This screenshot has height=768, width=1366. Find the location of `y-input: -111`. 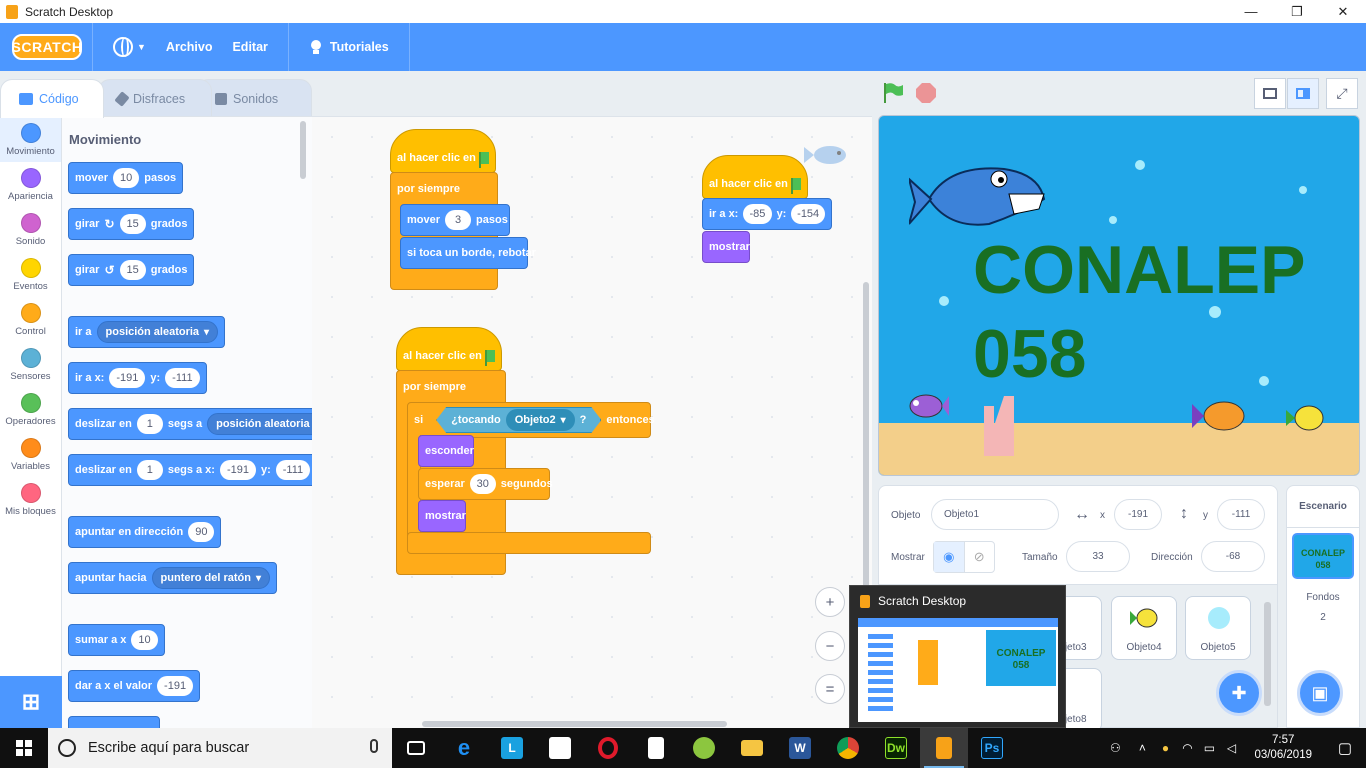

y-input: -111 is located at coordinates (1241, 514).